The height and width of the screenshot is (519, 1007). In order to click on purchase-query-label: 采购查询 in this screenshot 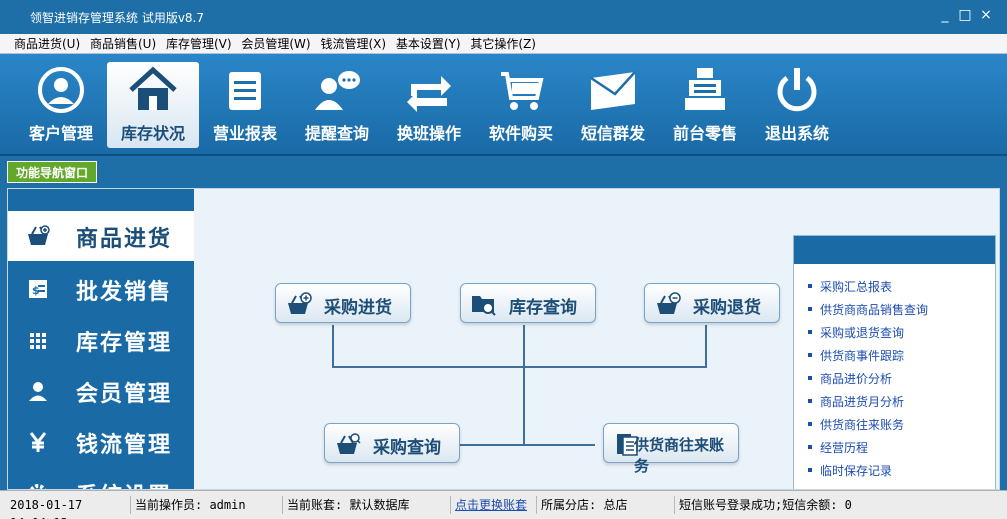, I will do `click(407, 448)`.